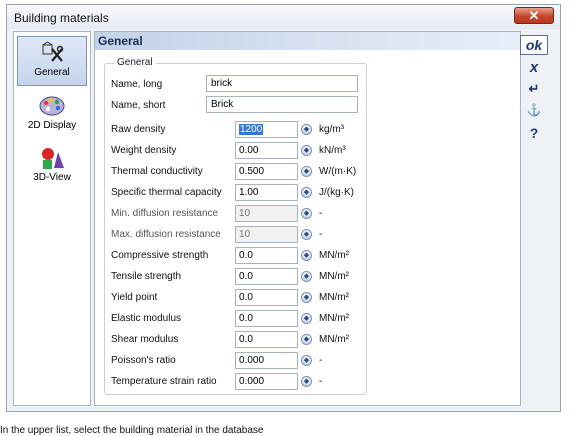  Describe the element at coordinates (336, 192) in the screenshot. I see `property-unit: J/(kg·K)` at that location.